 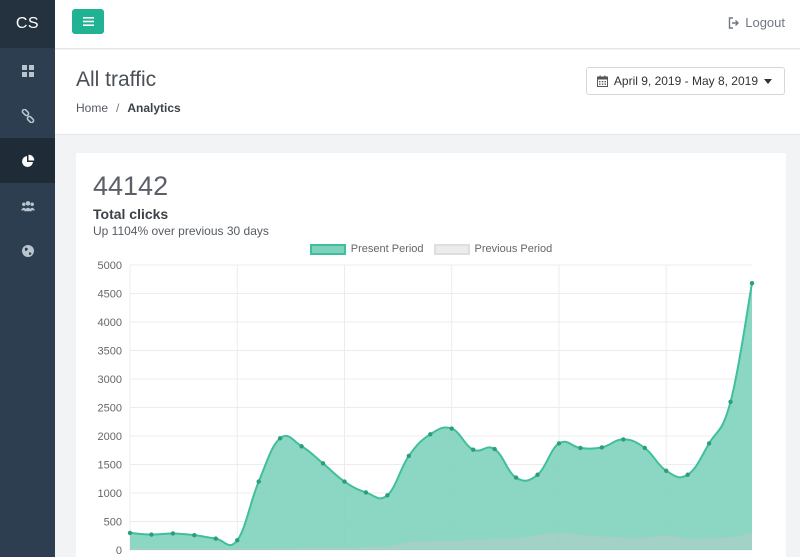 I want to click on hamburger-icon, so click(x=88, y=21).